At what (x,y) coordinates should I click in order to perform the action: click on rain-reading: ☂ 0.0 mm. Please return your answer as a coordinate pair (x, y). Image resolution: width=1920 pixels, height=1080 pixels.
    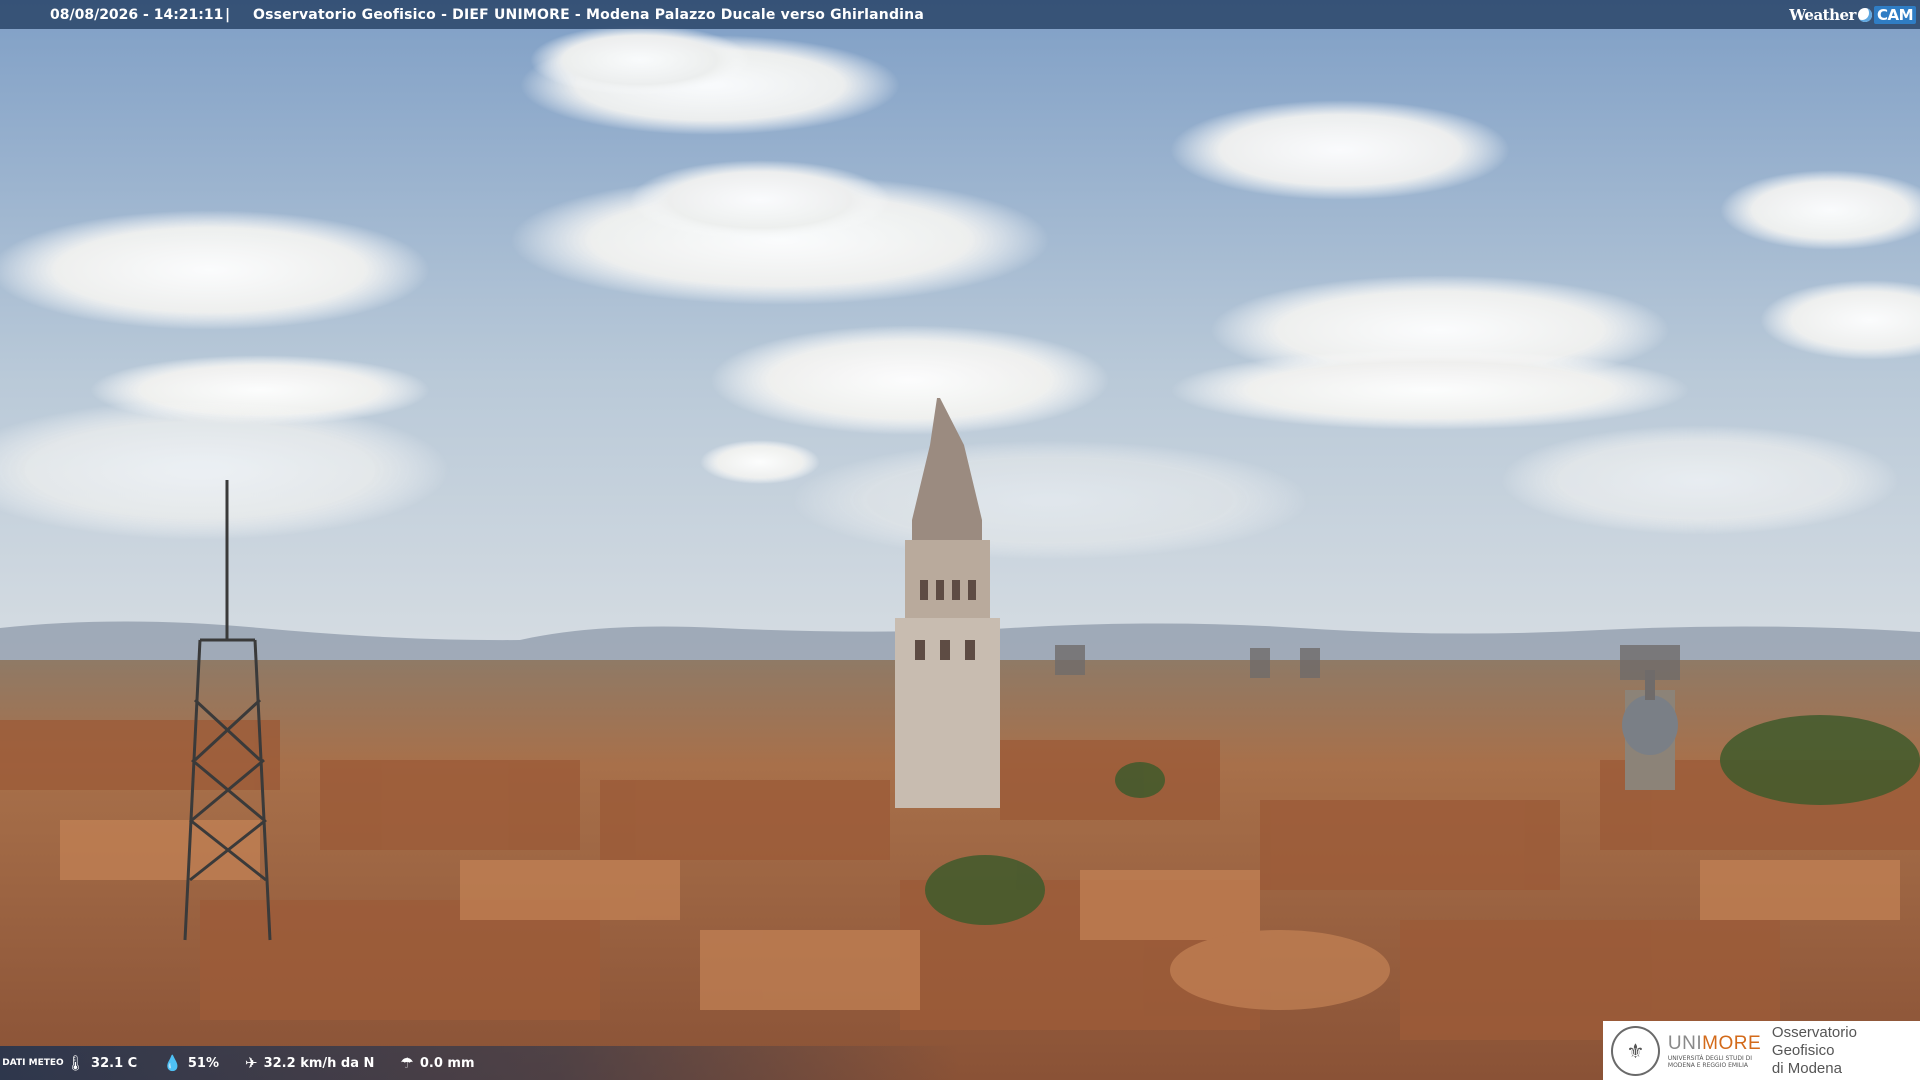
    Looking at the image, I should click on (437, 1063).